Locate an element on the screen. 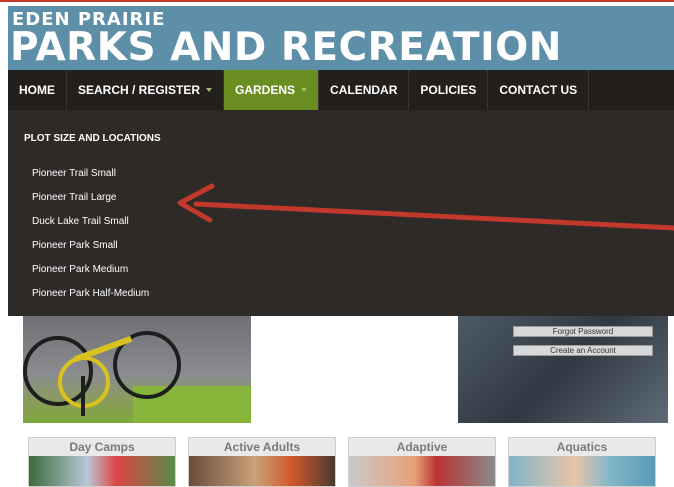 This screenshot has height=487, width=674. tile-label: Active Adults is located at coordinates (262, 447).